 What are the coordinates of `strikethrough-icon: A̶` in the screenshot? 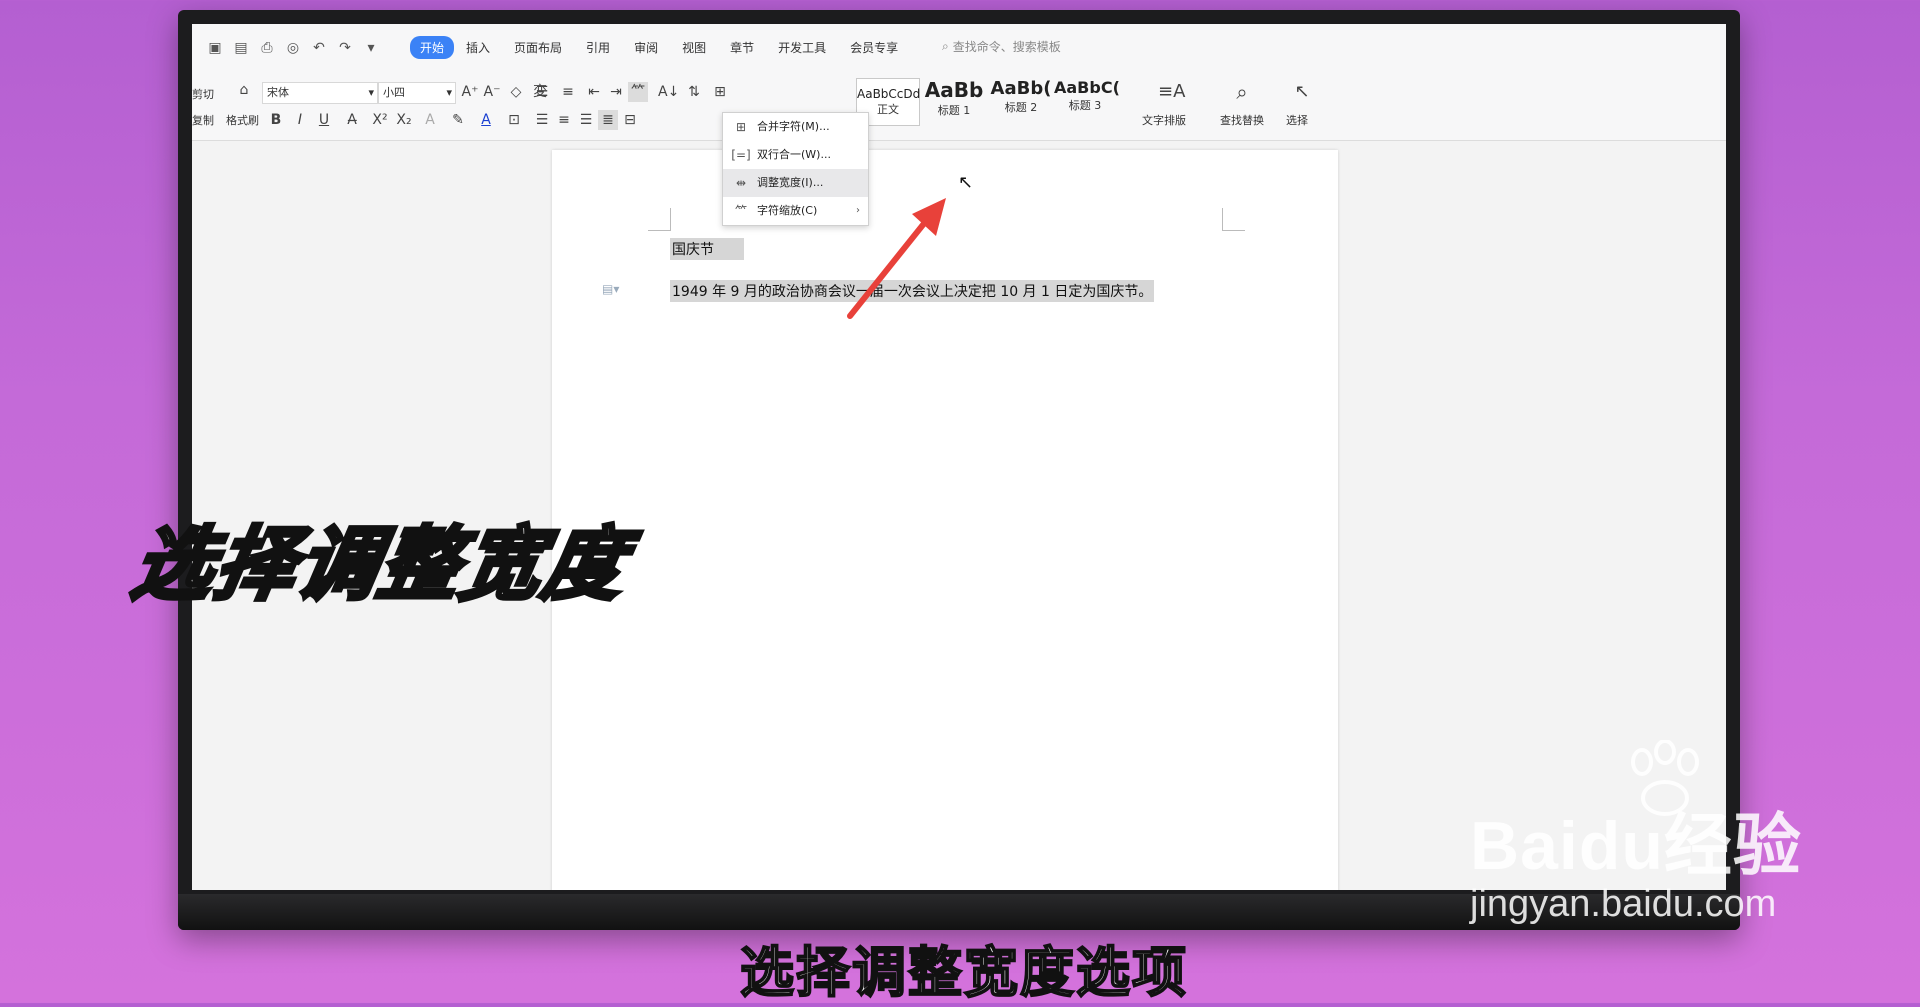 It's located at (352, 120).